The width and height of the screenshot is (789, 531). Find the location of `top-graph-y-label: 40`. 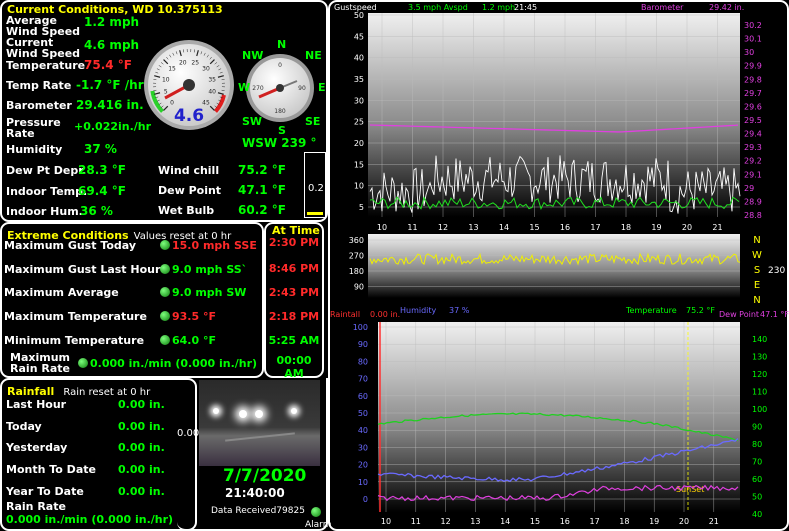

top-graph-y-label: 40 is located at coordinates (359, 58).